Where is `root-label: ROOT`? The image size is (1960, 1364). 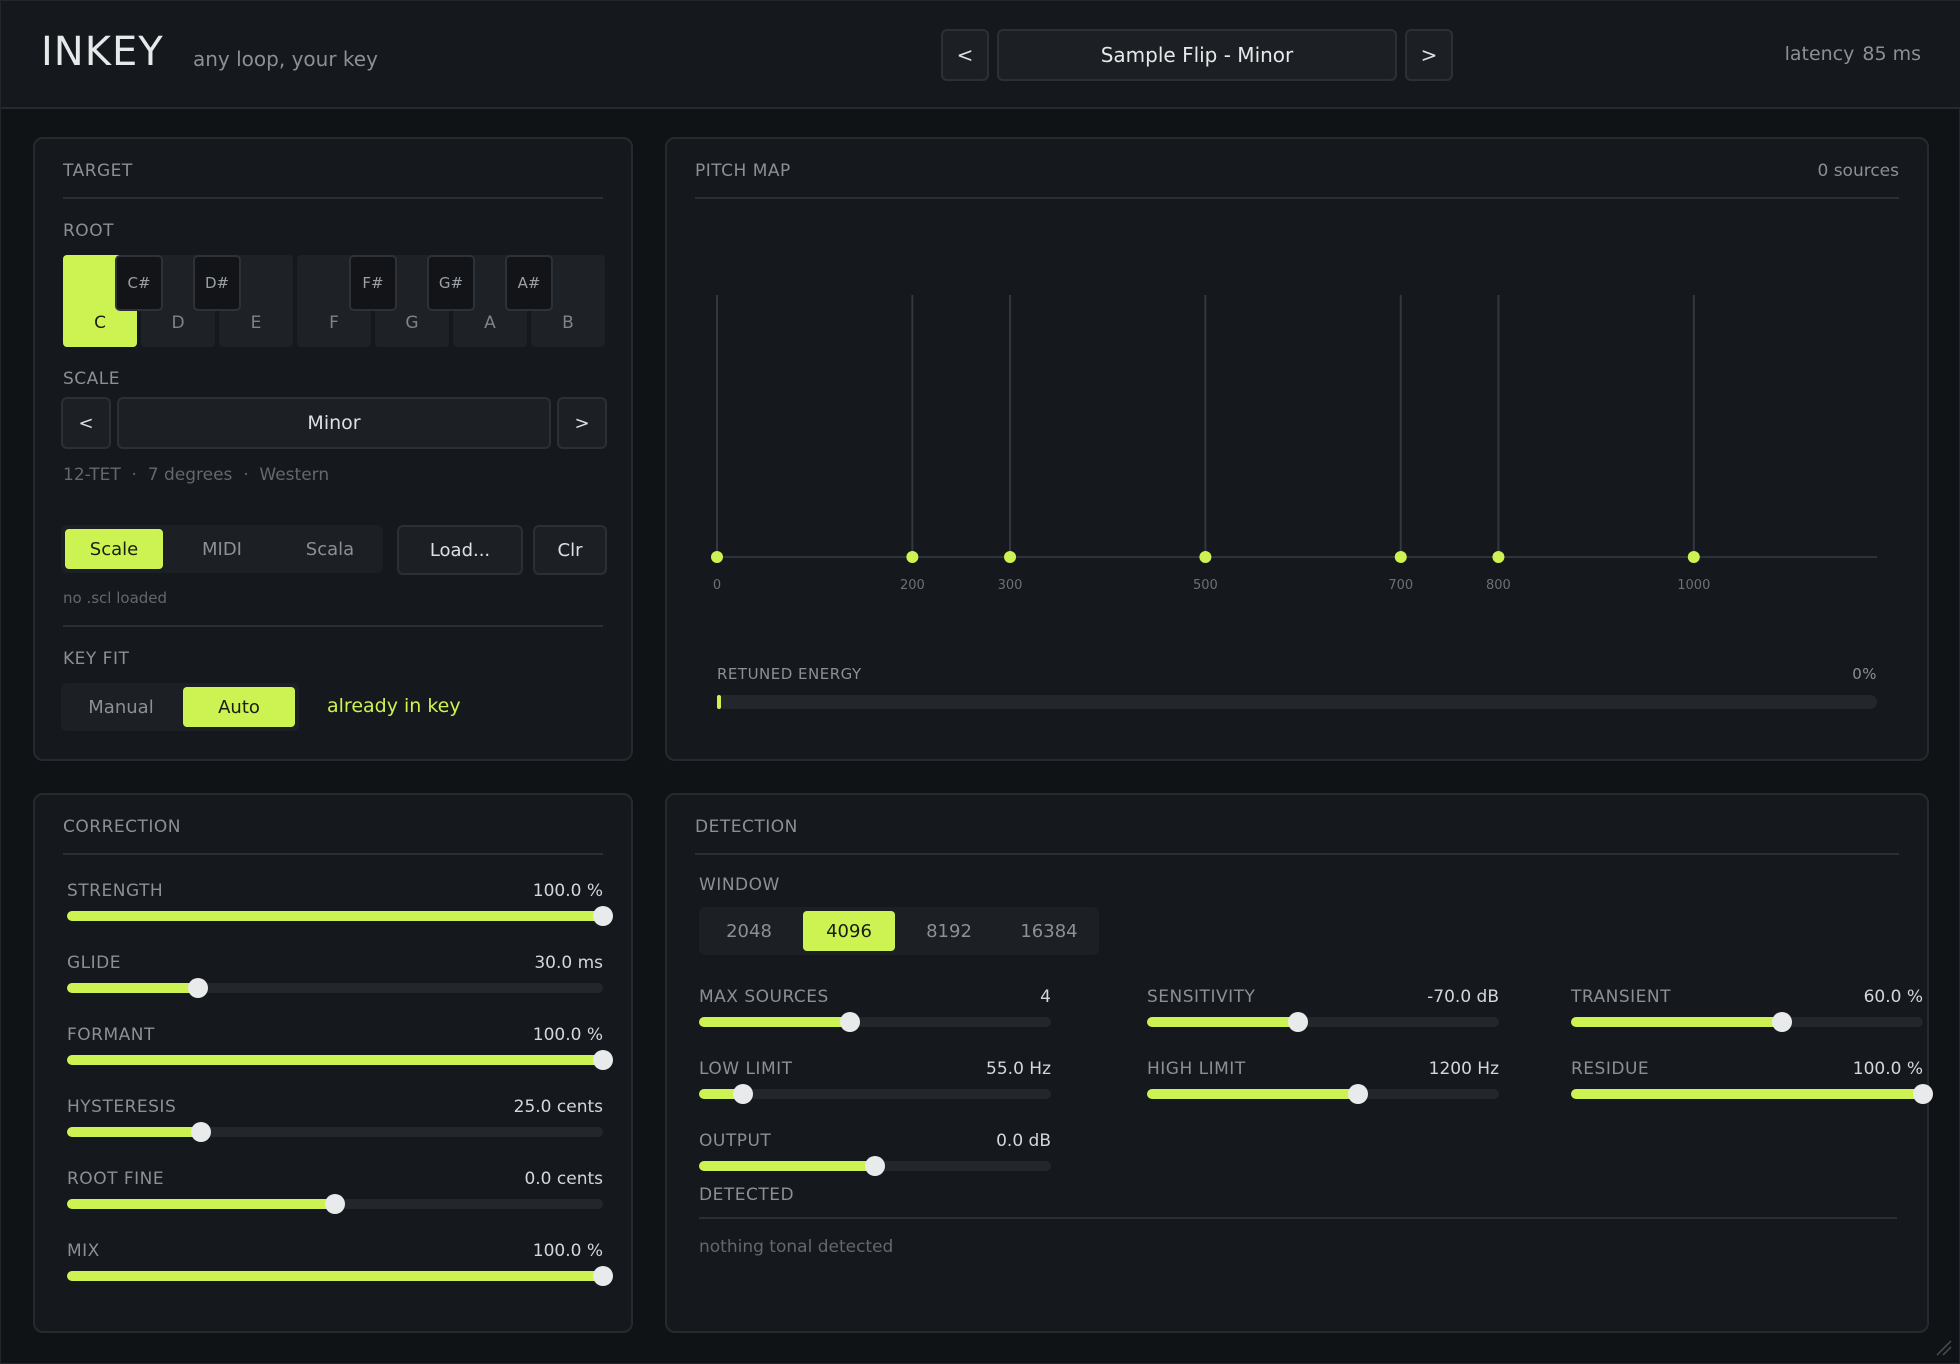
root-label: ROOT is located at coordinates (88, 231).